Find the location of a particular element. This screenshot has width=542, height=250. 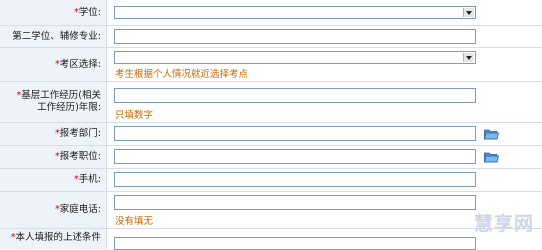

label-department: * 报考部门: is located at coordinates (53, 134).